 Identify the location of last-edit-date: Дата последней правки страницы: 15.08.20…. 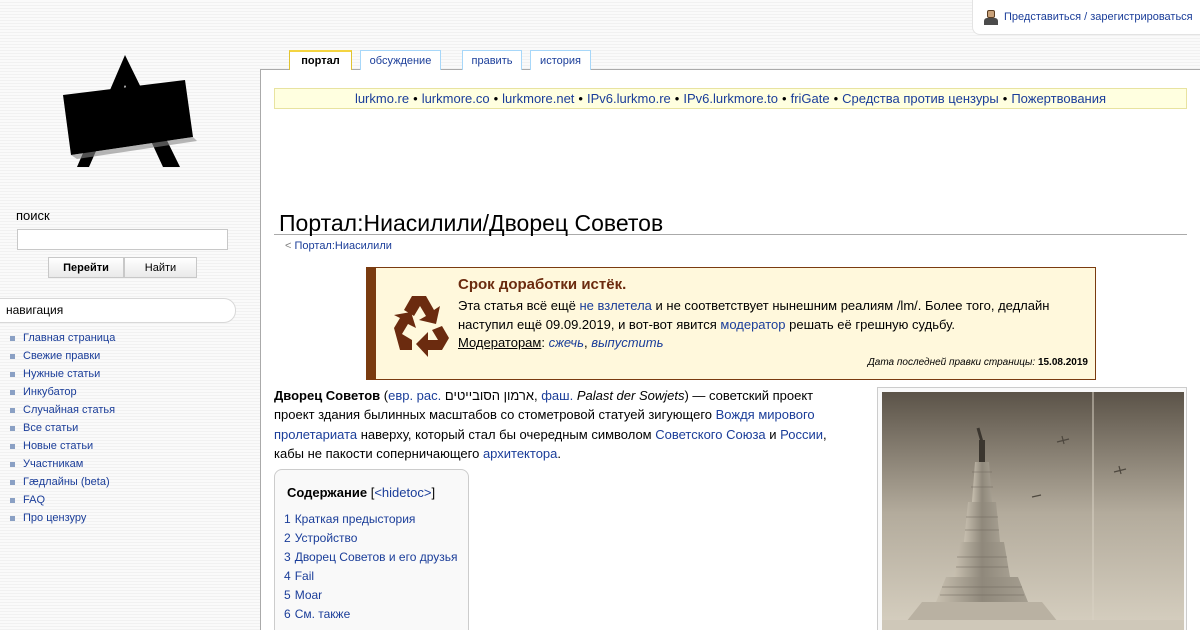
(977, 362).